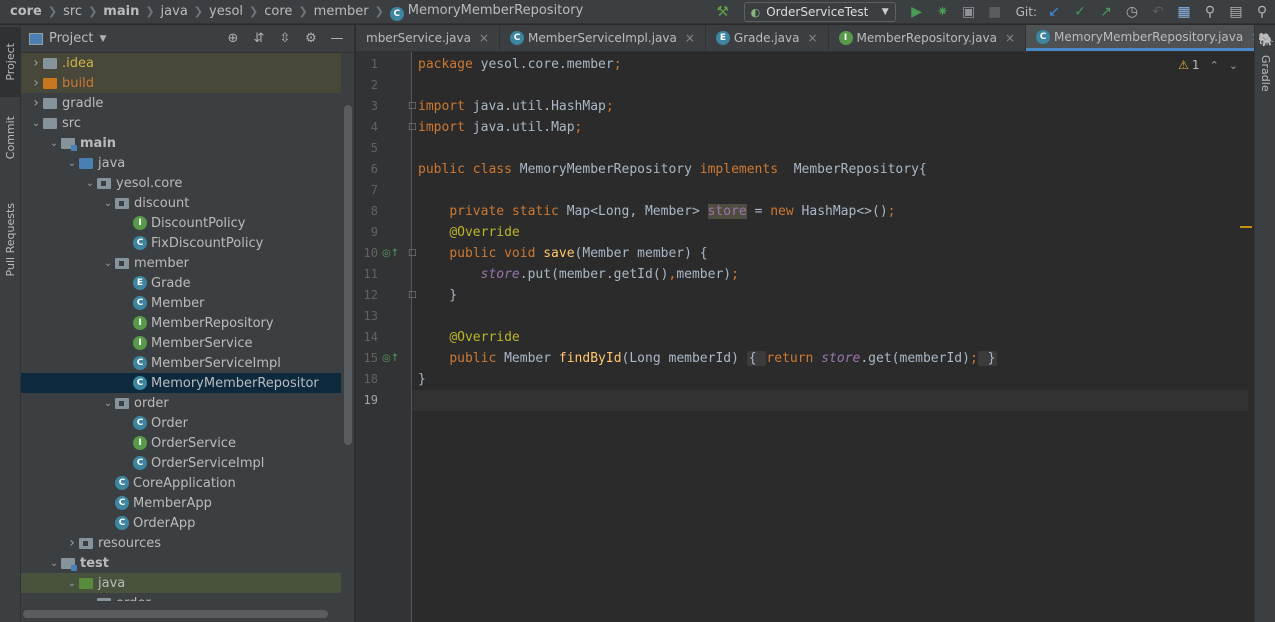 This screenshot has height=622, width=1275. I want to click on tree-item: E Grade, so click(181, 283).